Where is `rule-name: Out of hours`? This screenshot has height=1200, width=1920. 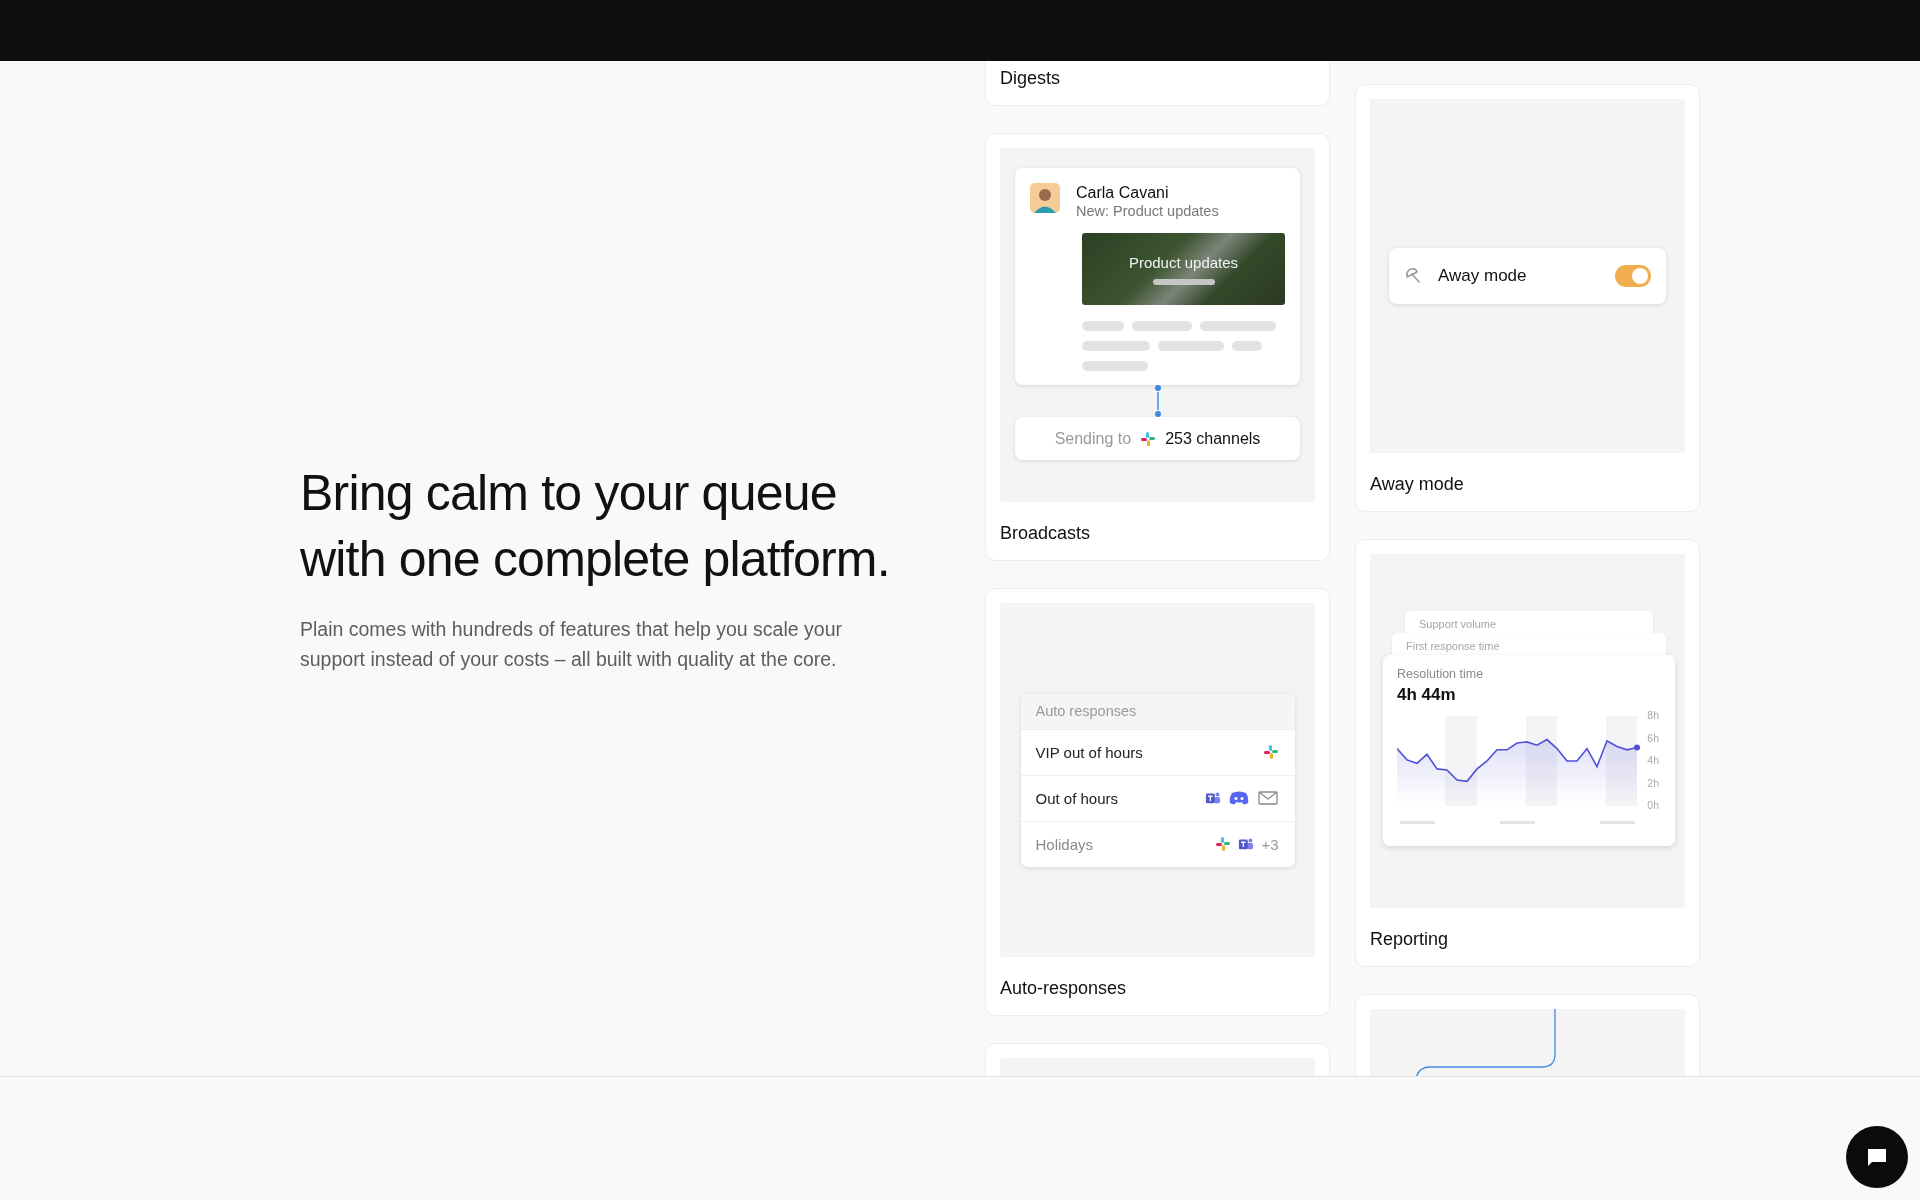 rule-name: Out of hours is located at coordinates (1077, 798).